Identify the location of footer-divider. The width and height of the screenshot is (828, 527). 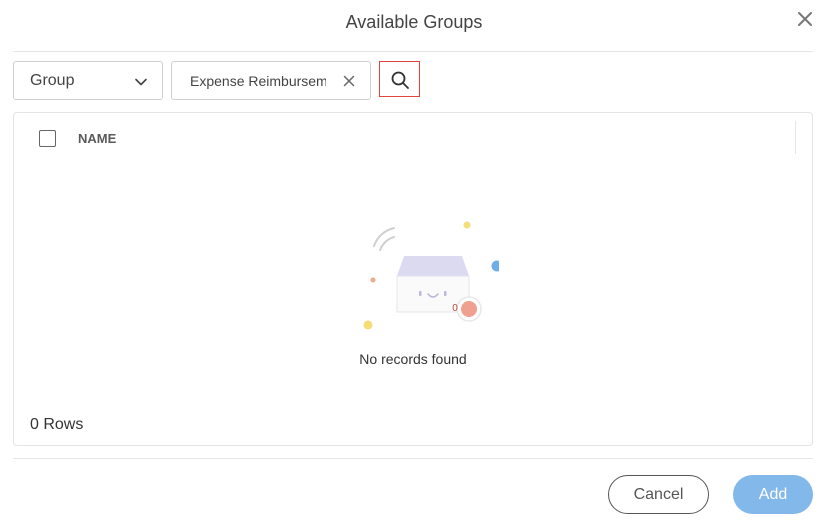
(413, 458).